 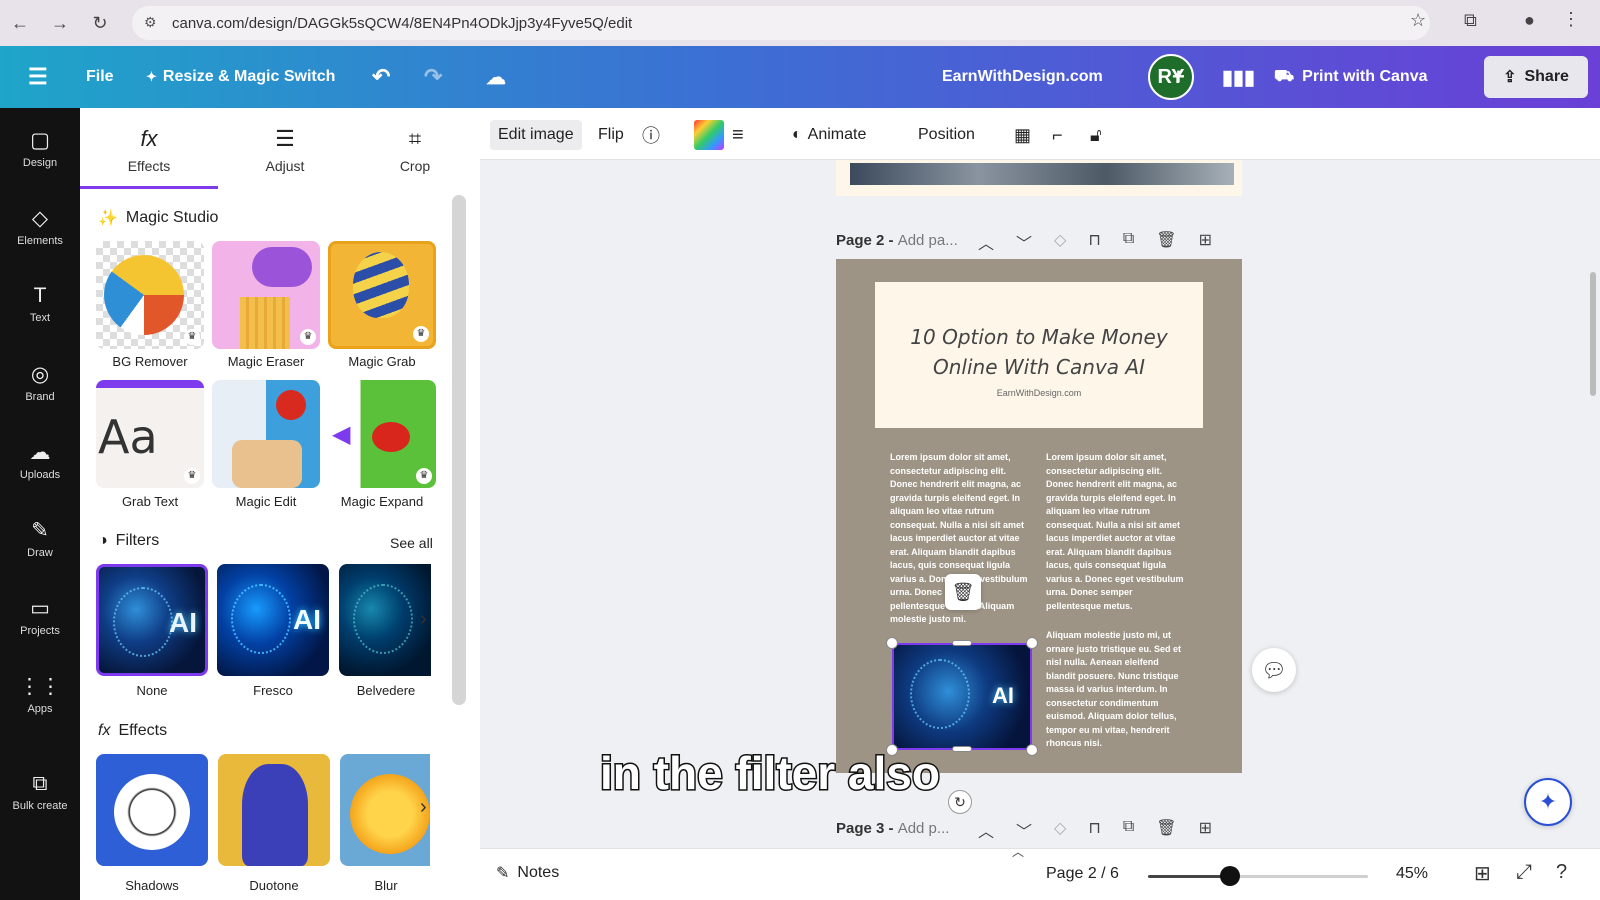 I want to click on help-icon: ?, so click(x=1561, y=872).